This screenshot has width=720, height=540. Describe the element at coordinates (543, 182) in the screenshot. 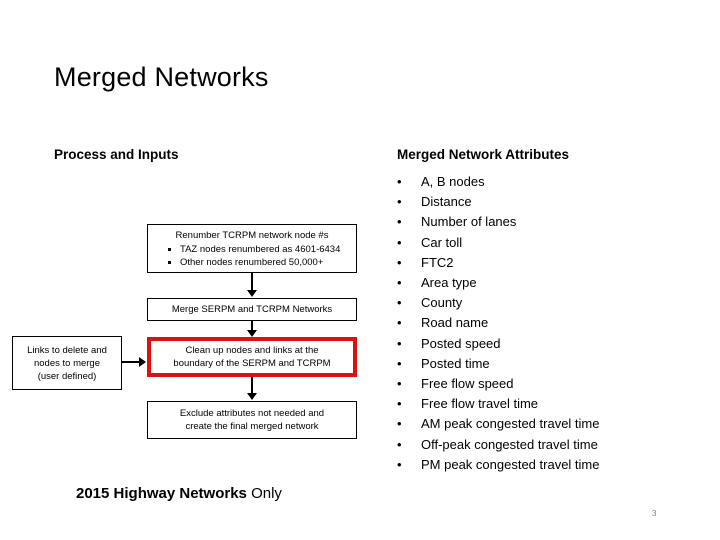

I see `list-item: A, B nodes` at that location.